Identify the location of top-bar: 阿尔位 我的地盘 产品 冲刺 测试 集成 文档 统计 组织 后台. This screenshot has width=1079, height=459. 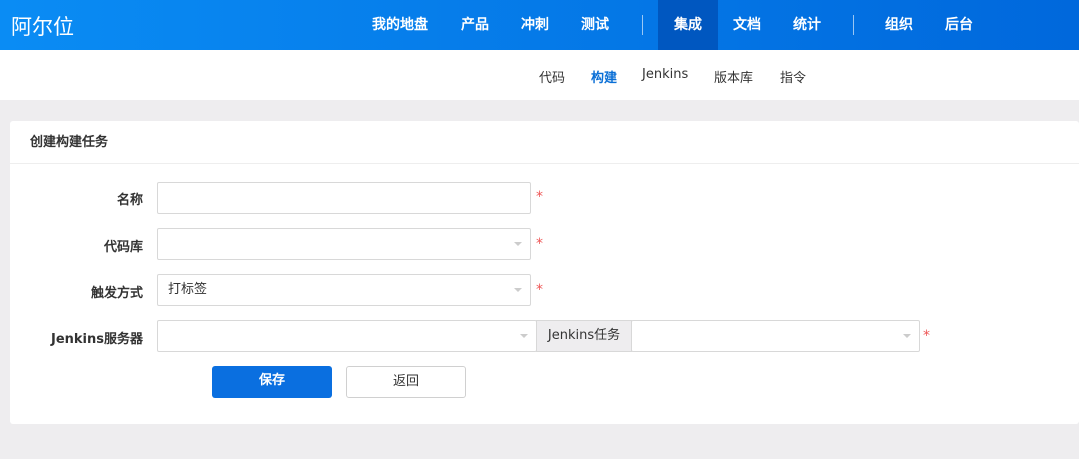
(539, 25).